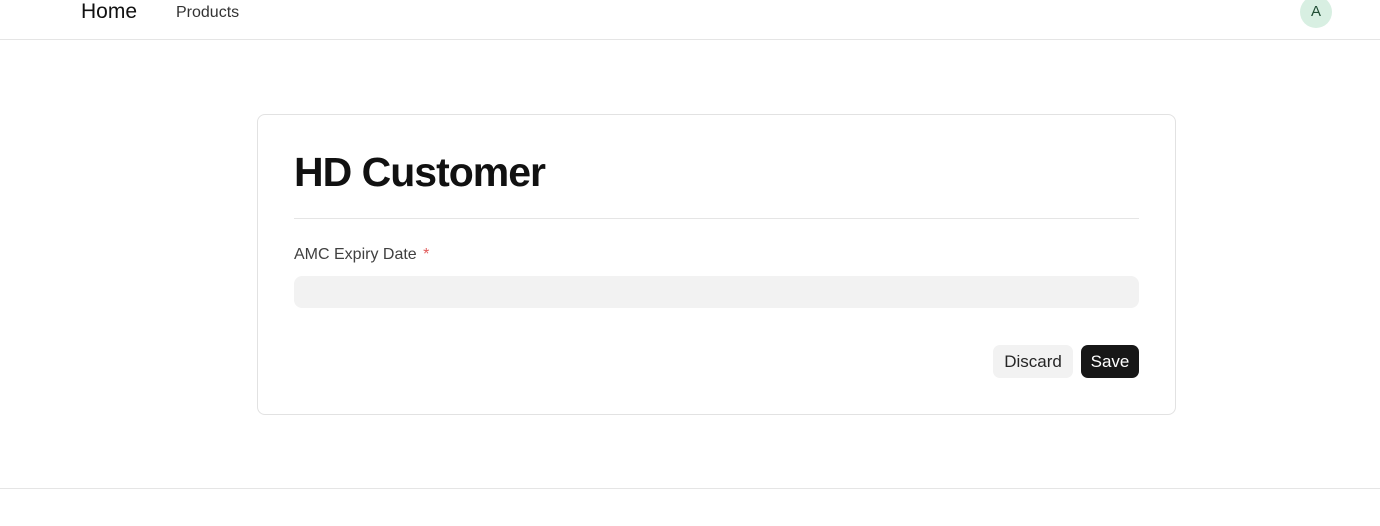 The height and width of the screenshot is (526, 1380). I want to click on save-button: Save, so click(1110, 361).